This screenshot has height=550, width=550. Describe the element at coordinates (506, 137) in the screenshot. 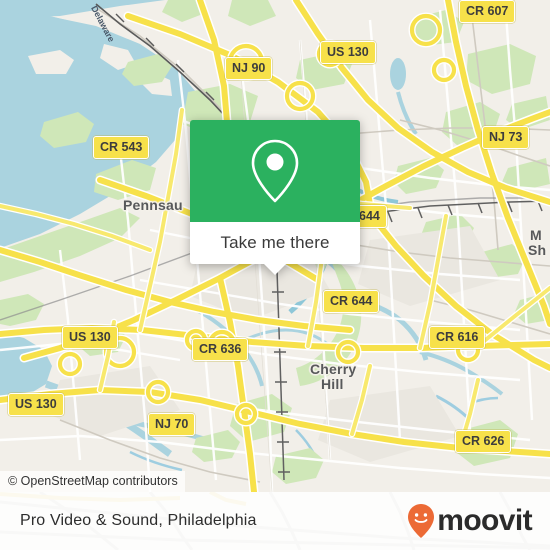

I see `road-shield-nj-73: NJ 73` at that location.